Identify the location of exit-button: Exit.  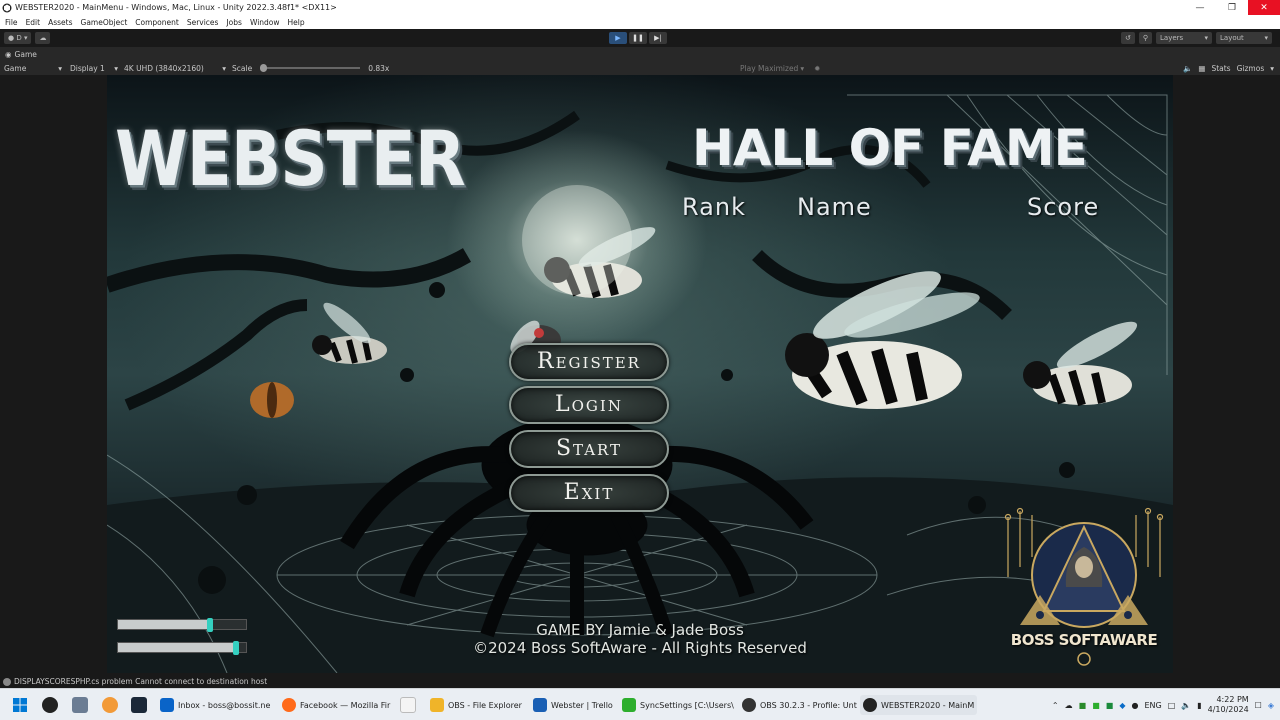
(589, 493).